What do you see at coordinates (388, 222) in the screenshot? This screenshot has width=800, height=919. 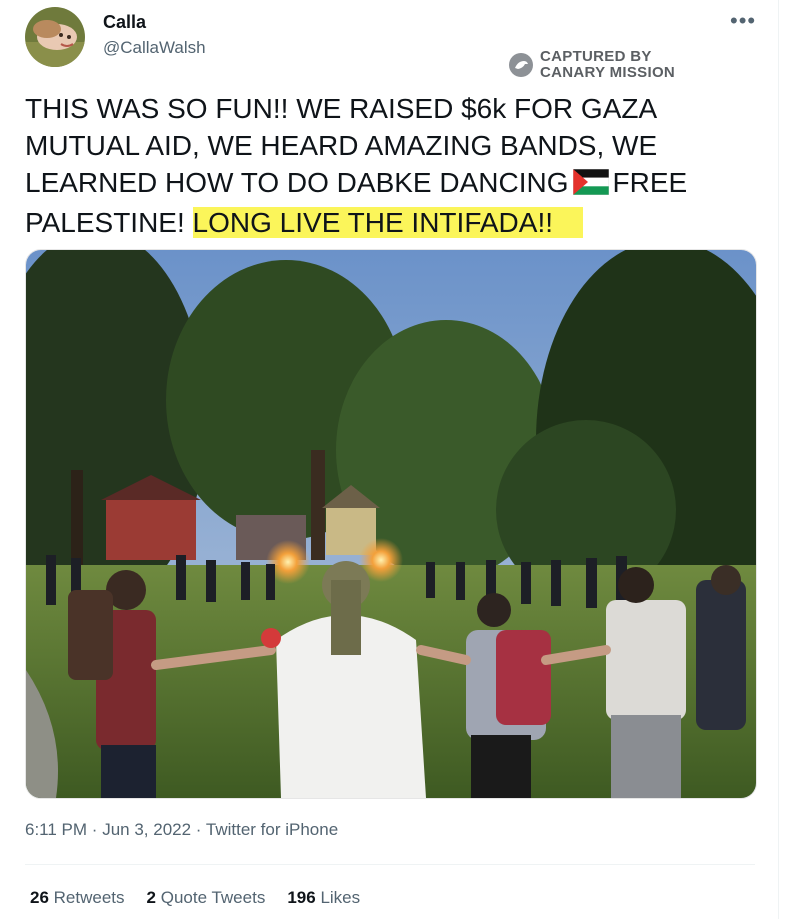 I see `highlighted-text: LONG LIVE THE INTIFADA!!` at bounding box center [388, 222].